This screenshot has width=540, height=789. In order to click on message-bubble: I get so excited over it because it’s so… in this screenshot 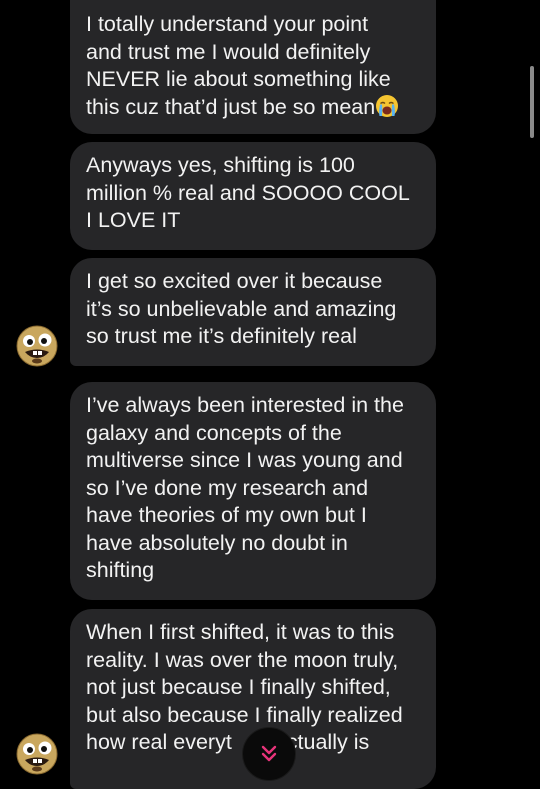, I will do `click(253, 312)`.